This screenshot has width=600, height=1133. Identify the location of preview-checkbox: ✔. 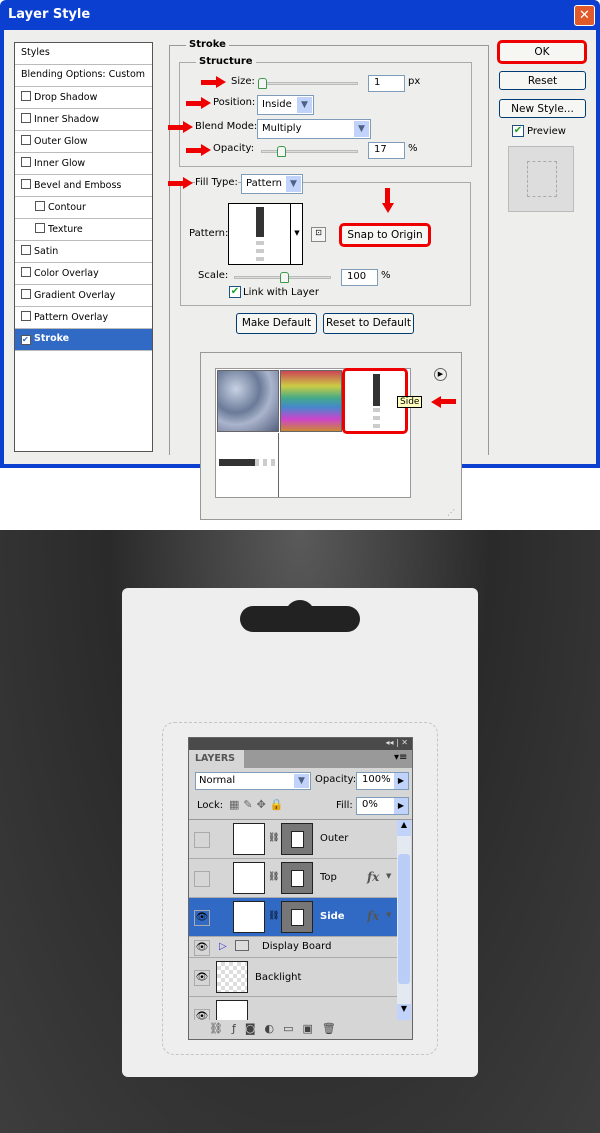
(518, 131).